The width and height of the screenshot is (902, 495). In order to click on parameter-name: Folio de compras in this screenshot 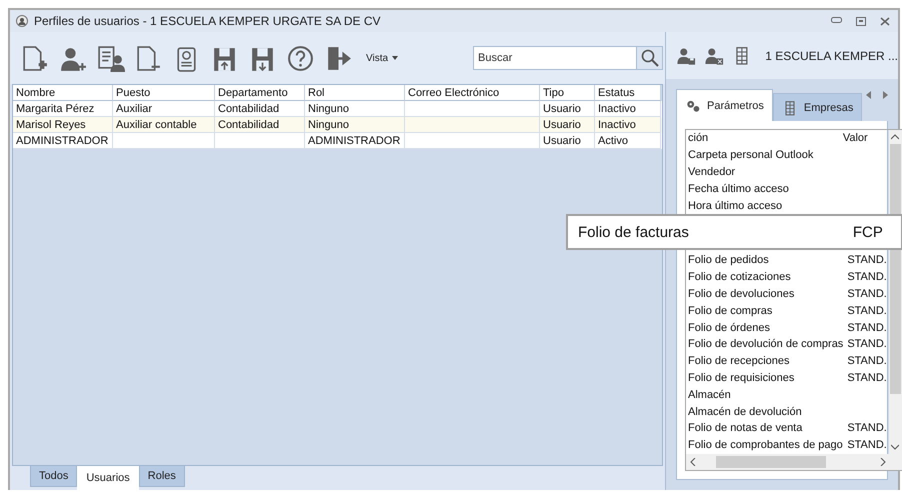, I will do `click(730, 311)`.